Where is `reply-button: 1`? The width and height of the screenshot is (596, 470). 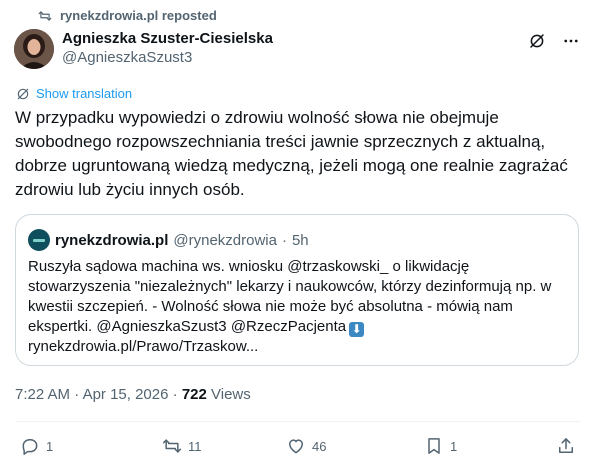 reply-button: 1 is located at coordinates (36, 446).